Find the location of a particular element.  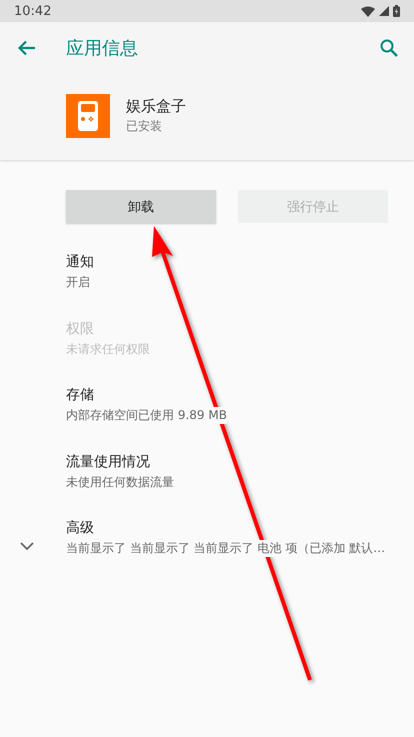

app-name: 娱乐盒子 is located at coordinates (156, 106).